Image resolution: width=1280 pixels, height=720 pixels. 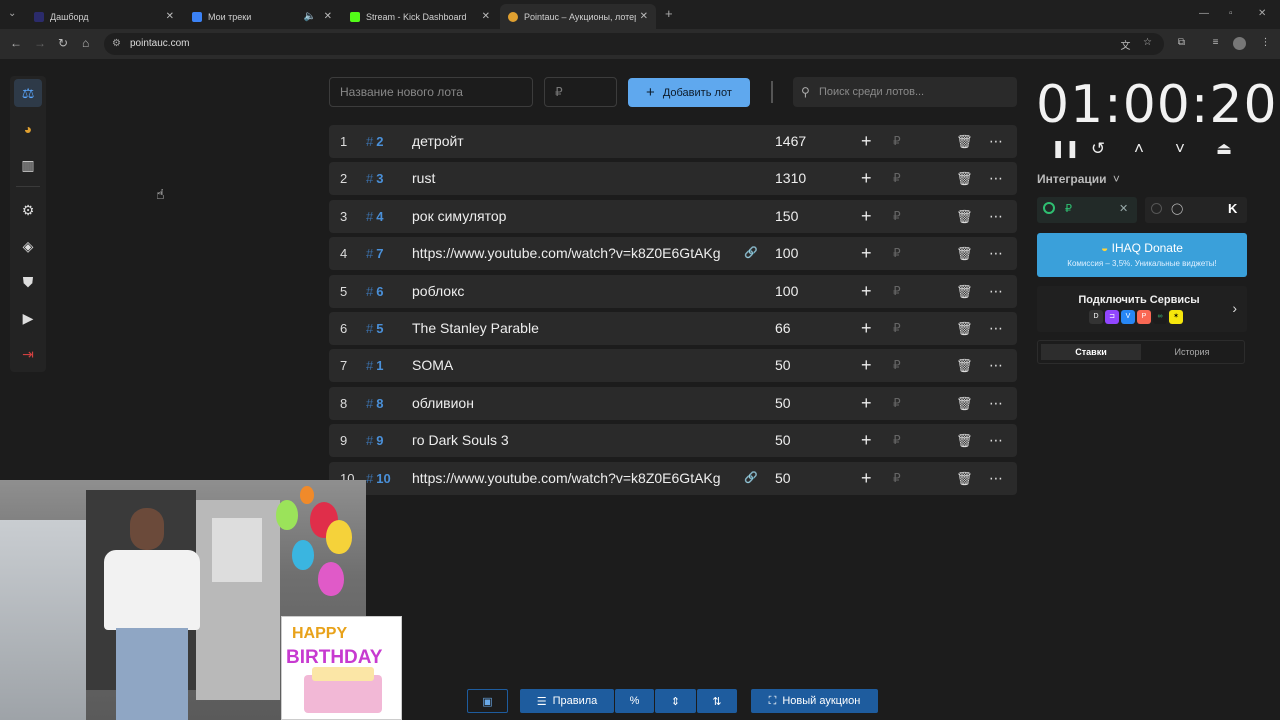 I want to click on browser-tab: Дашборд ✕, so click(x=104, y=16).